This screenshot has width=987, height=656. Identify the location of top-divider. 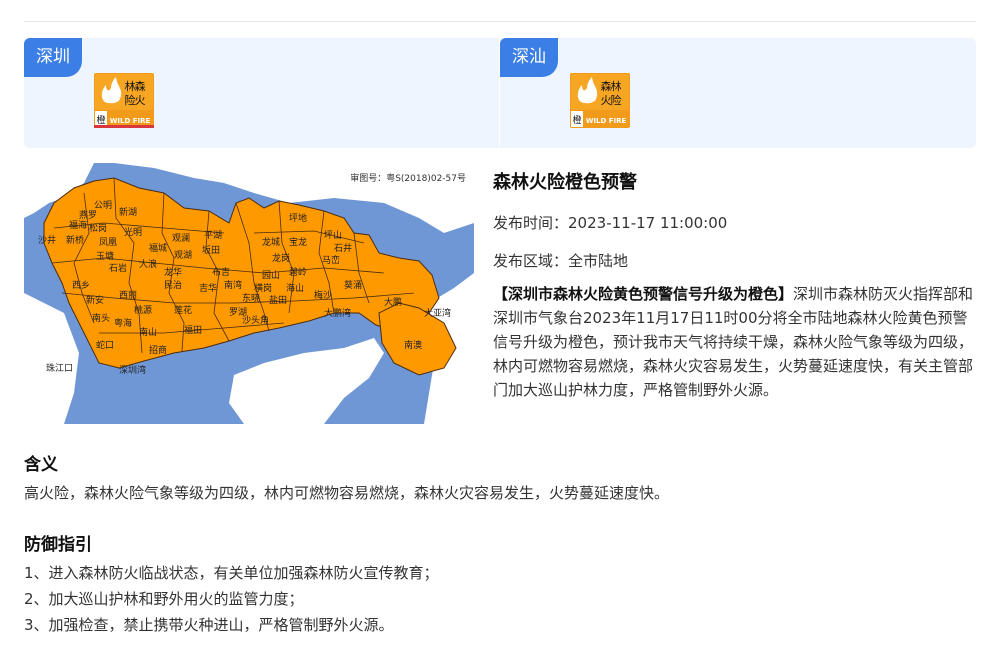
(500, 21).